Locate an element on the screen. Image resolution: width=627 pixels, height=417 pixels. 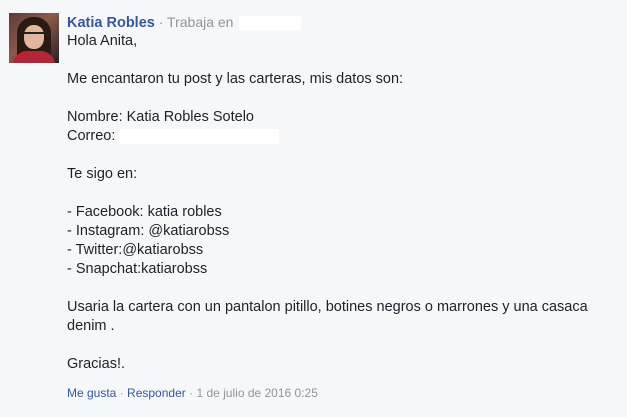
timestamp-link: 1 de julio de 2016 0:25 is located at coordinates (256, 393).